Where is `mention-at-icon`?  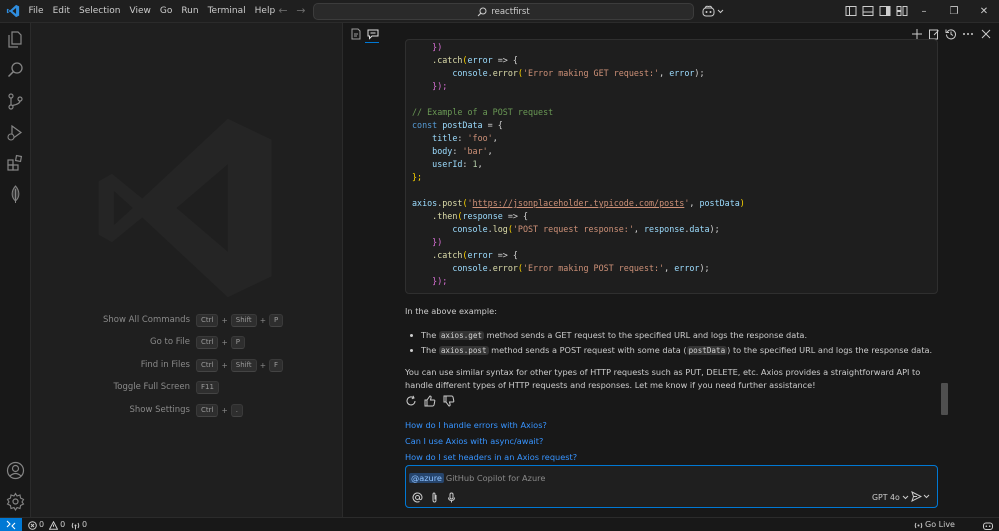
mention-at-icon is located at coordinates (417, 497).